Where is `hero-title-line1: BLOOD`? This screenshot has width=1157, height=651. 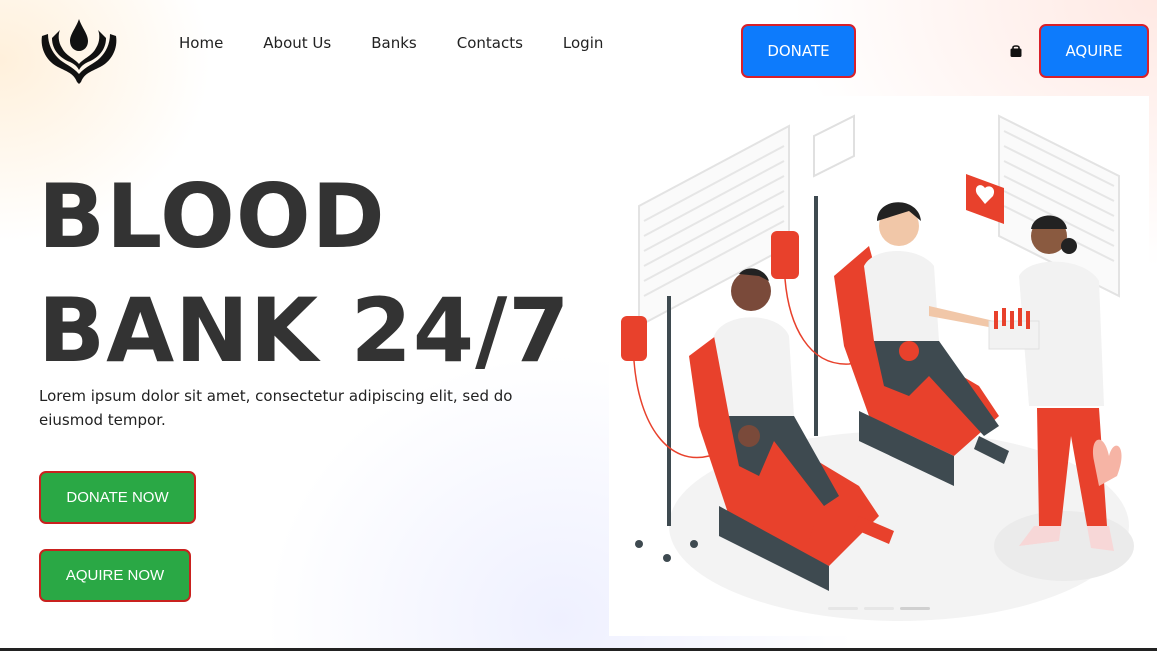 hero-title-line1: BLOOD is located at coordinates (212, 216).